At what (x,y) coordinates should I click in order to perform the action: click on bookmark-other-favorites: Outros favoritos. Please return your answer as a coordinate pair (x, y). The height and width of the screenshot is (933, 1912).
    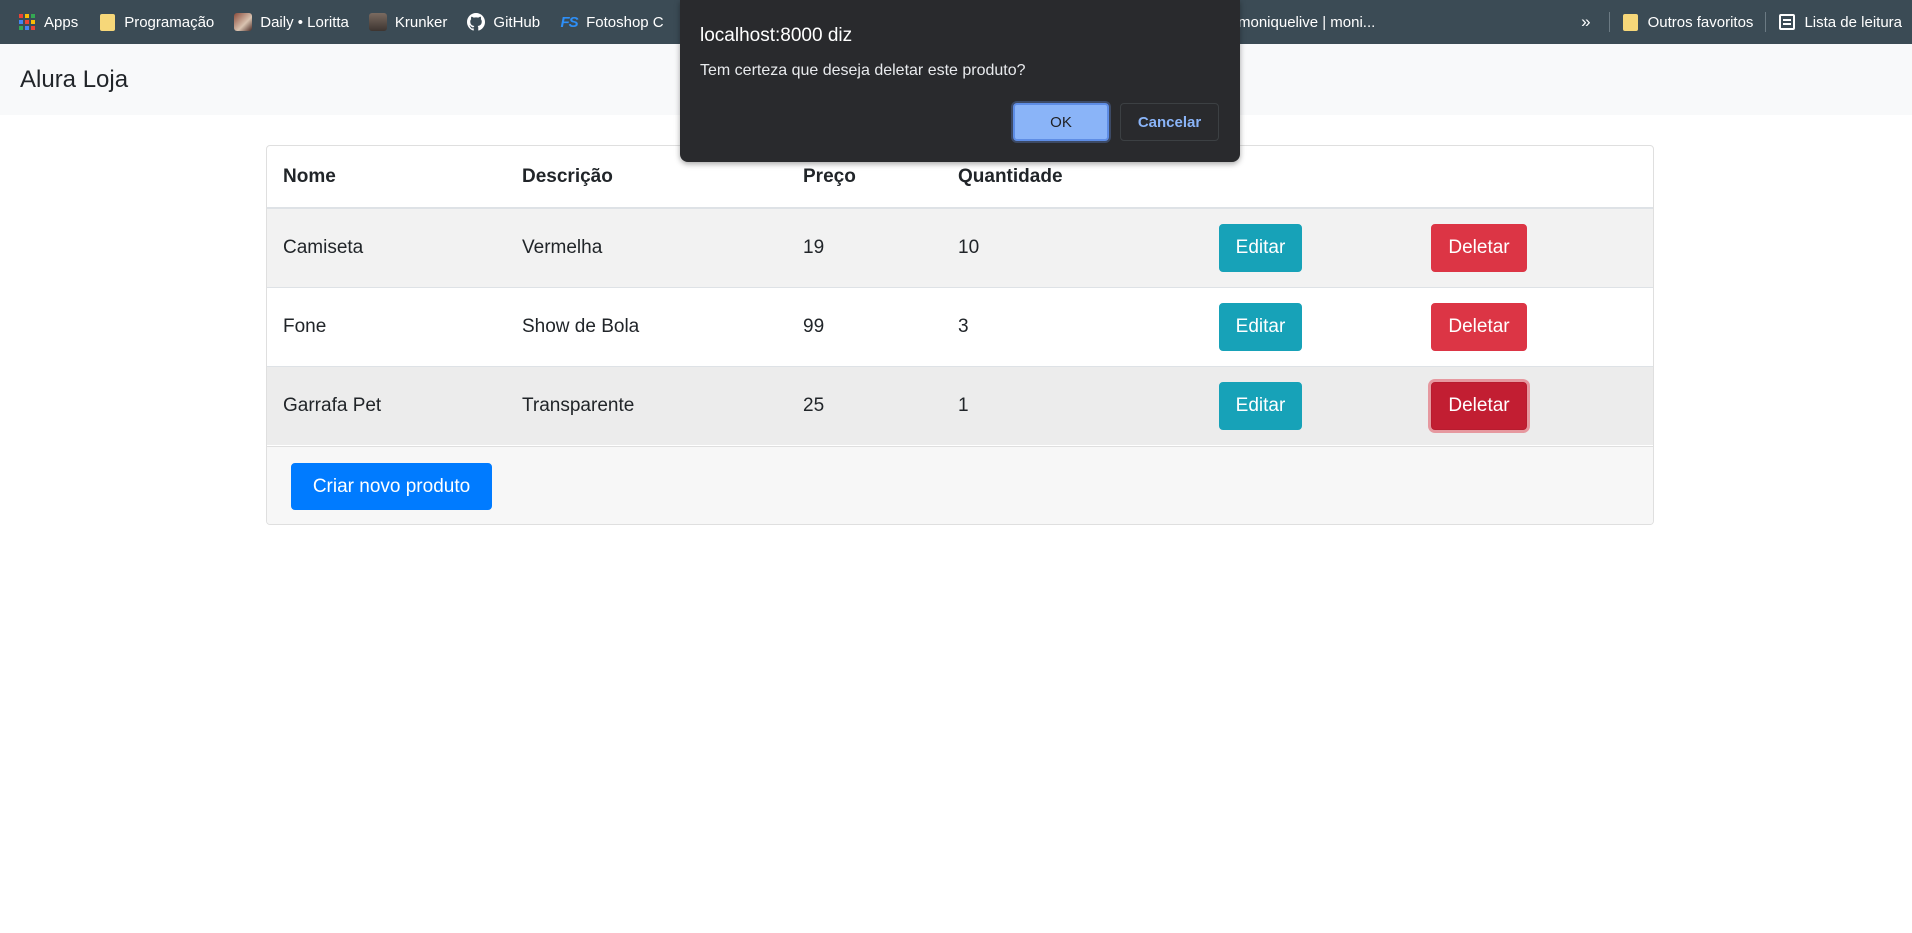
    Looking at the image, I should click on (1688, 22).